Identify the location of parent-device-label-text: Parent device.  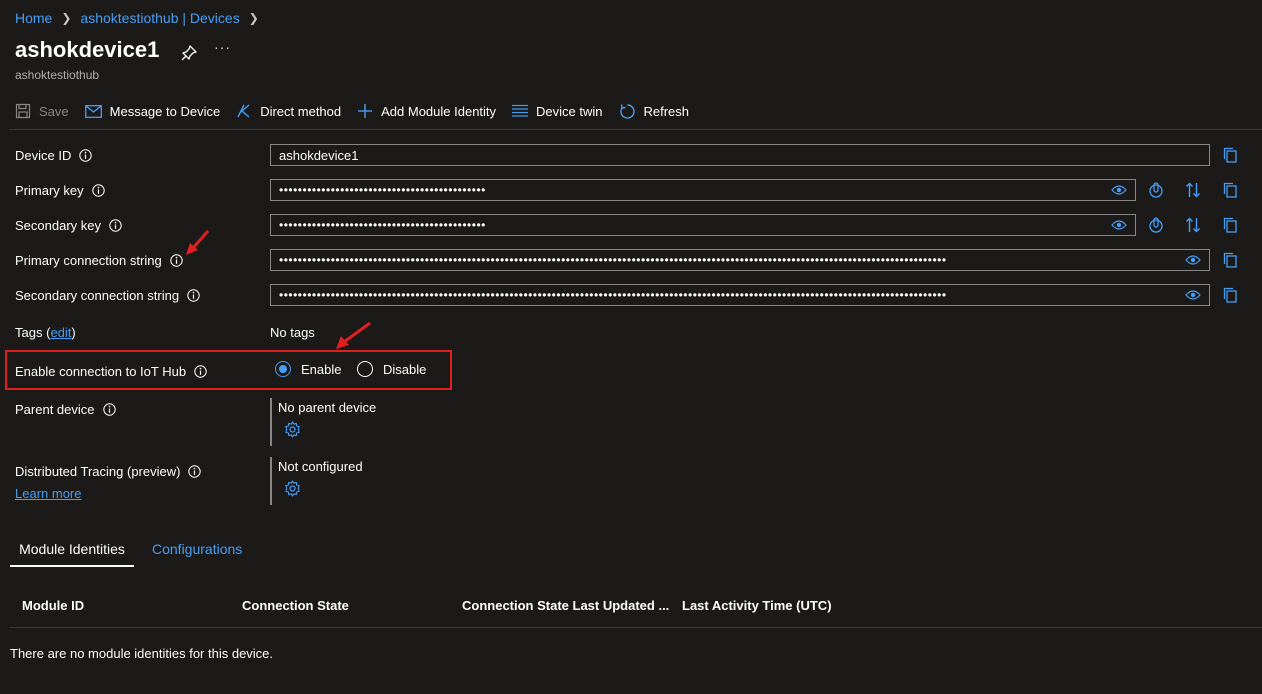
(55, 409).